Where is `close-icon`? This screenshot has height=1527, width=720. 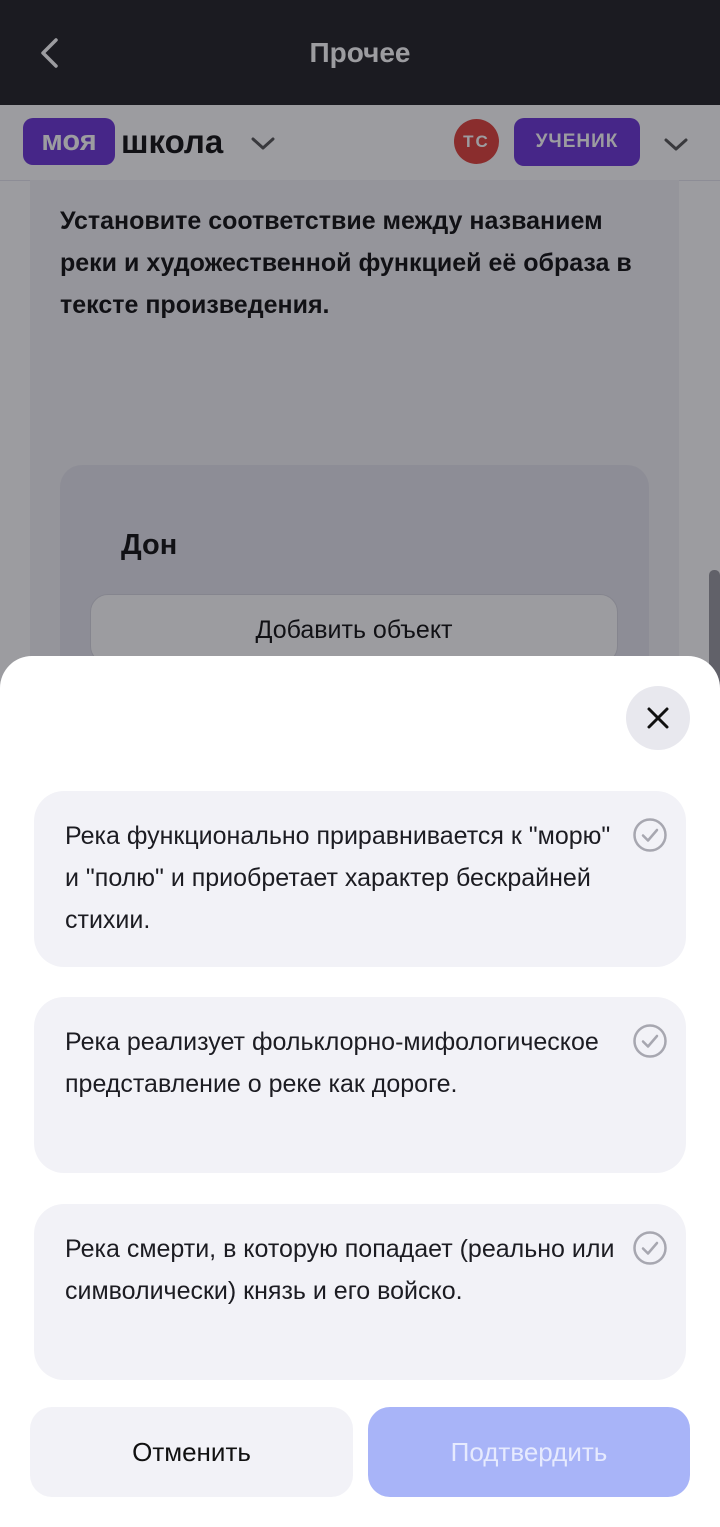 close-icon is located at coordinates (658, 718).